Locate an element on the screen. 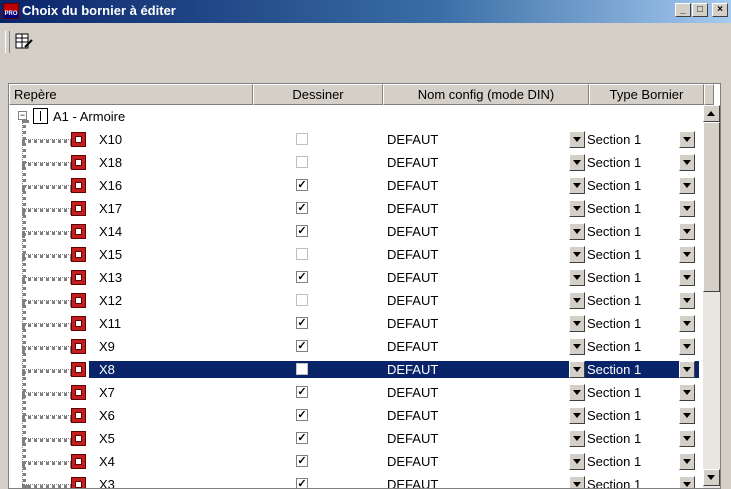 This screenshot has height=489, width=731. toolbar-grip is located at coordinates (7, 42).